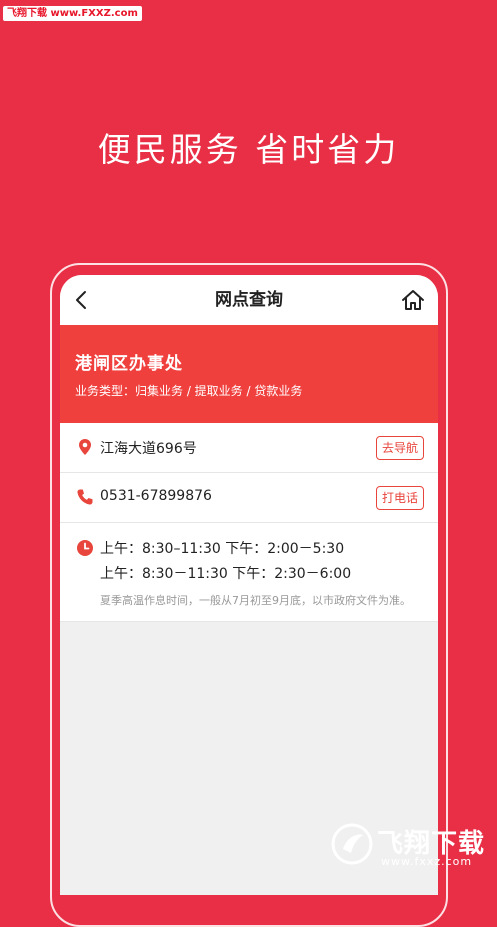  Describe the element at coordinates (427, 861) in the screenshot. I see `watermark-url: www.fxxz.com` at that location.